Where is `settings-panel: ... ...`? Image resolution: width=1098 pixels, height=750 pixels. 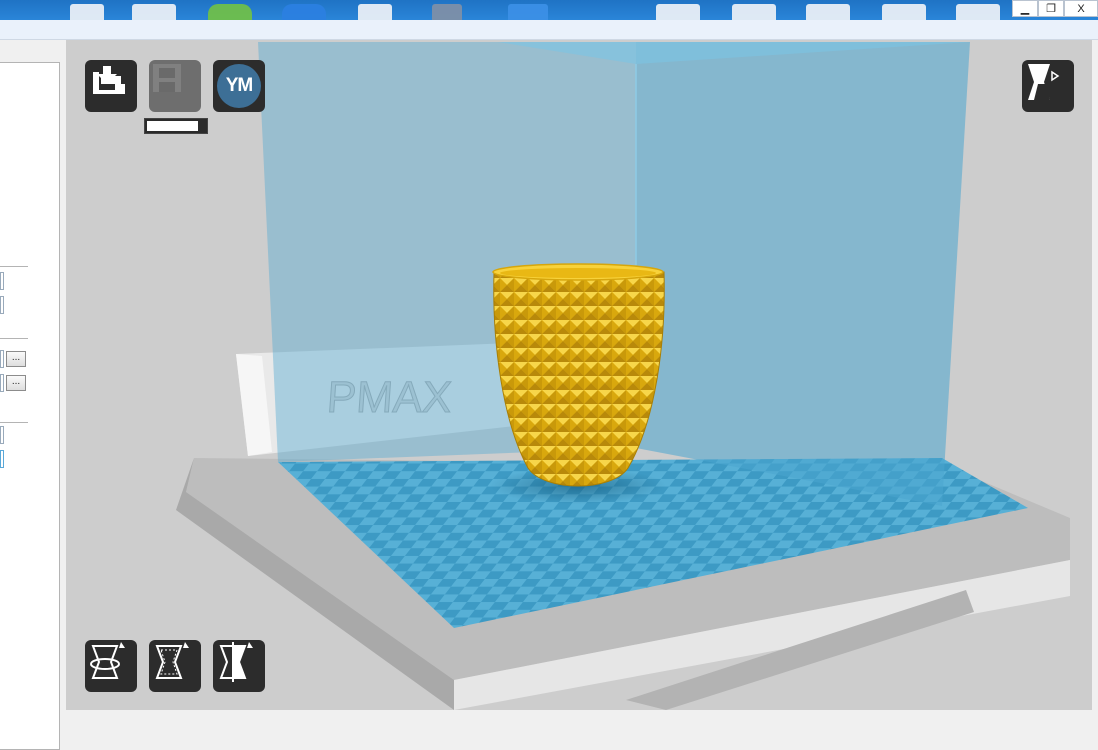
settings-panel: ... ... is located at coordinates (33, 395).